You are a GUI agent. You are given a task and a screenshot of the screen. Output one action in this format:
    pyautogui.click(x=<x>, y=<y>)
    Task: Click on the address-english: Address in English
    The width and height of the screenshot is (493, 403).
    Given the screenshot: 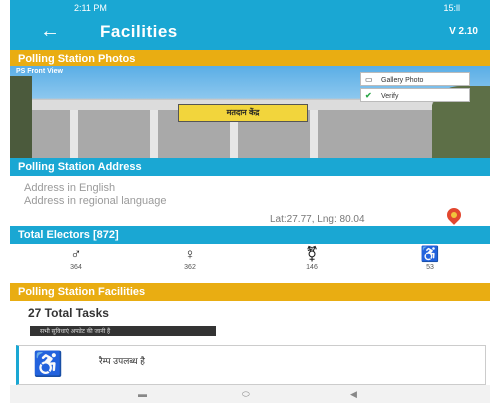 What is the action you would take?
    pyautogui.click(x=70, y=188)
    